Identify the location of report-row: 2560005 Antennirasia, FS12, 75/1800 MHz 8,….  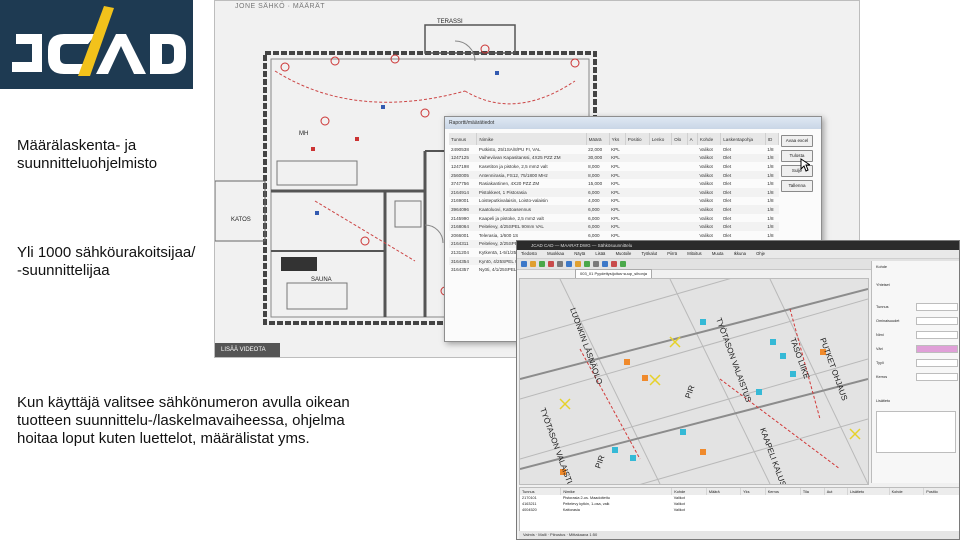
(614, 175).